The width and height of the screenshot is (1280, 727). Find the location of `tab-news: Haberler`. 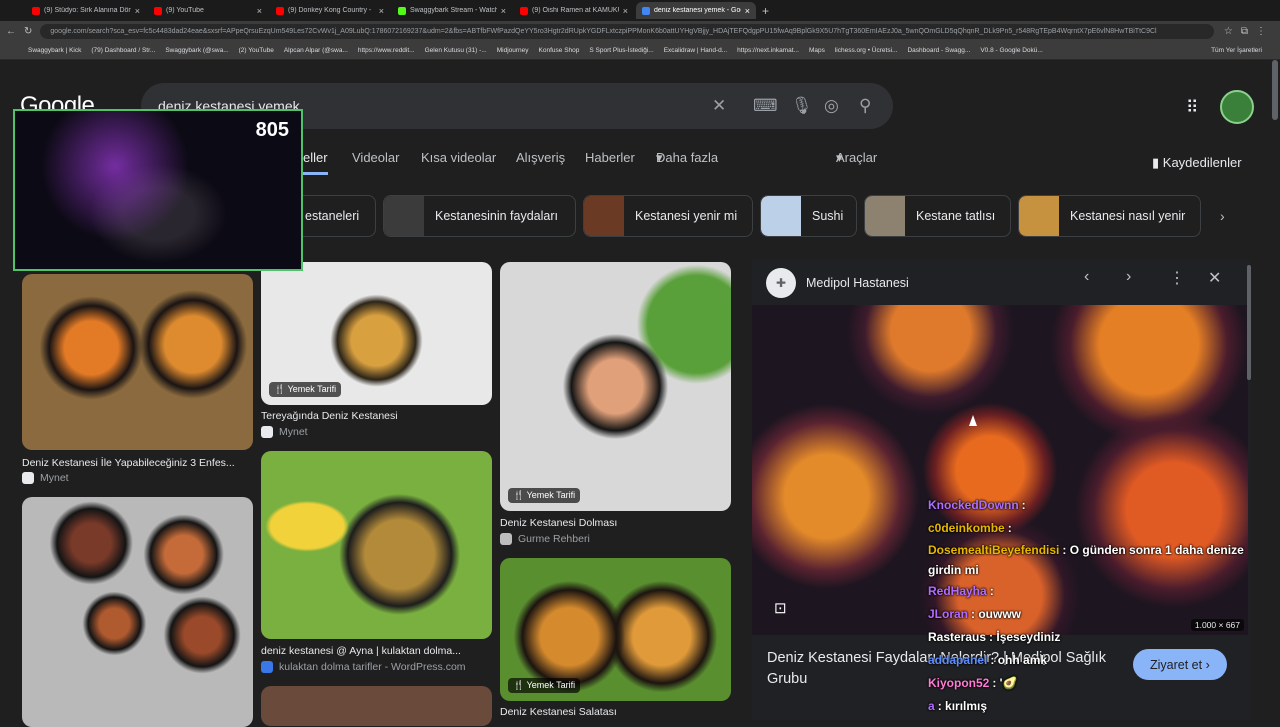

tab-news: Haberler is located at coordinates (610, 157).